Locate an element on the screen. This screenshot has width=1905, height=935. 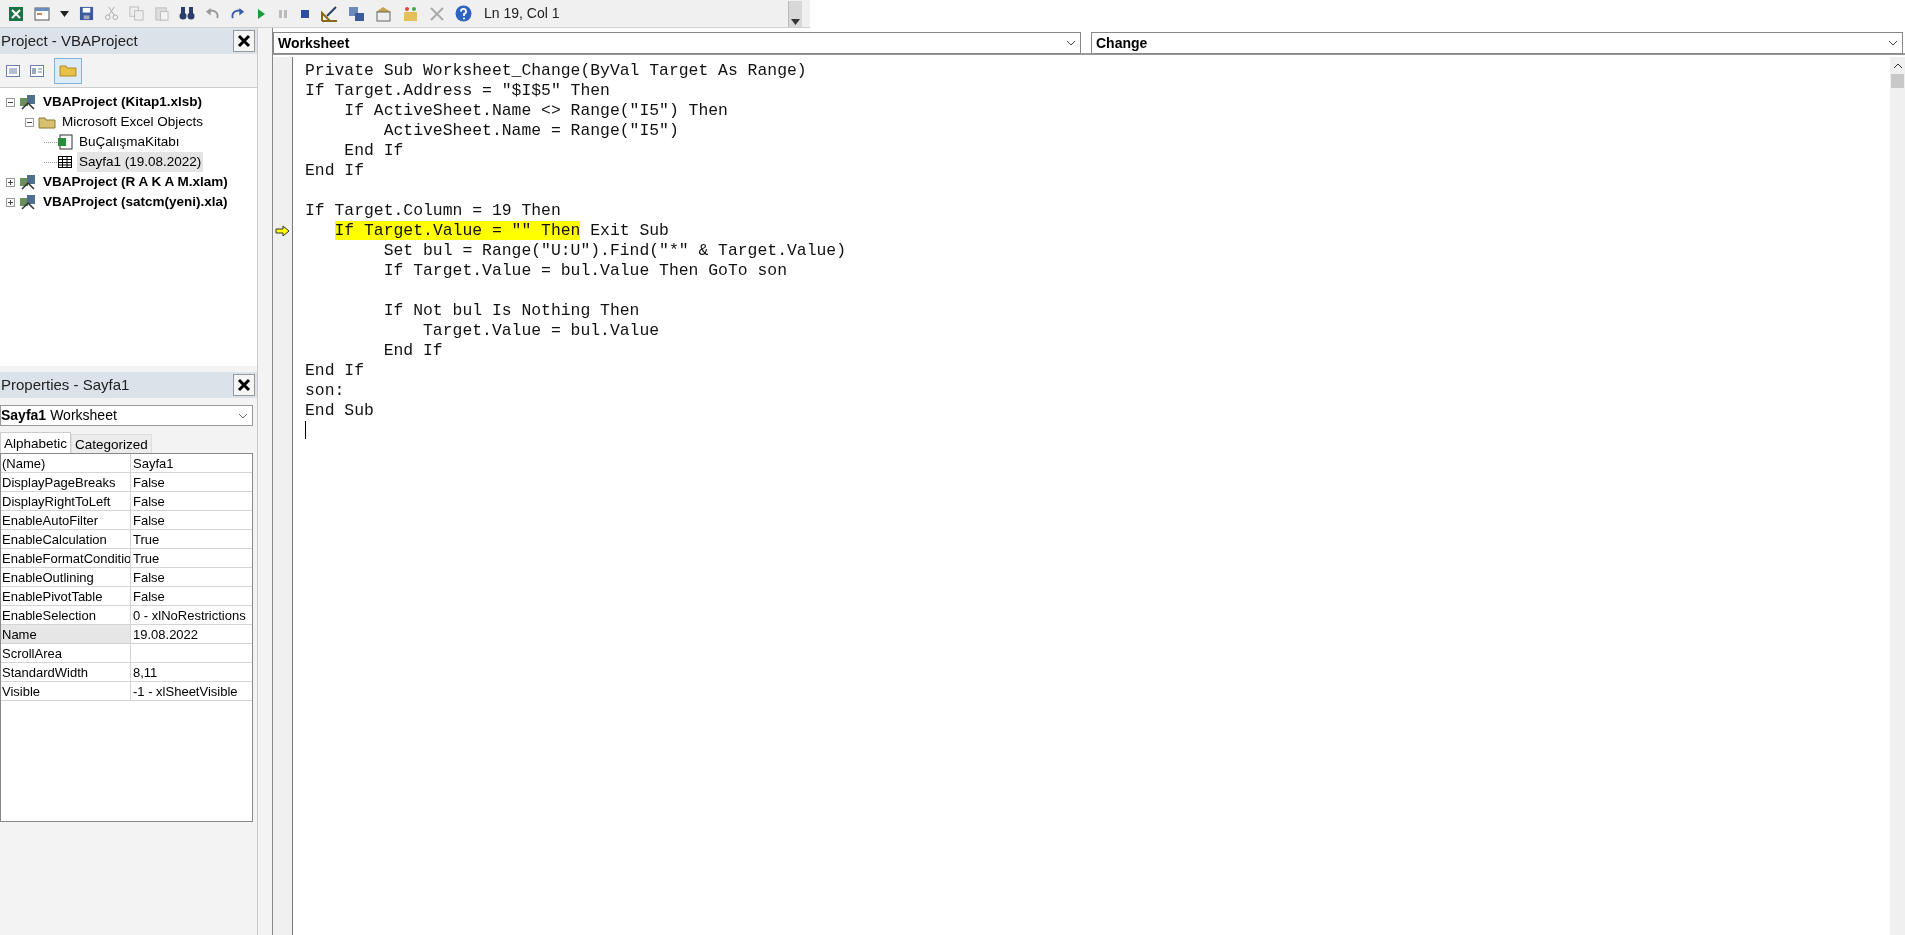
toggle-folders-button is located at coordinates (68, 70).